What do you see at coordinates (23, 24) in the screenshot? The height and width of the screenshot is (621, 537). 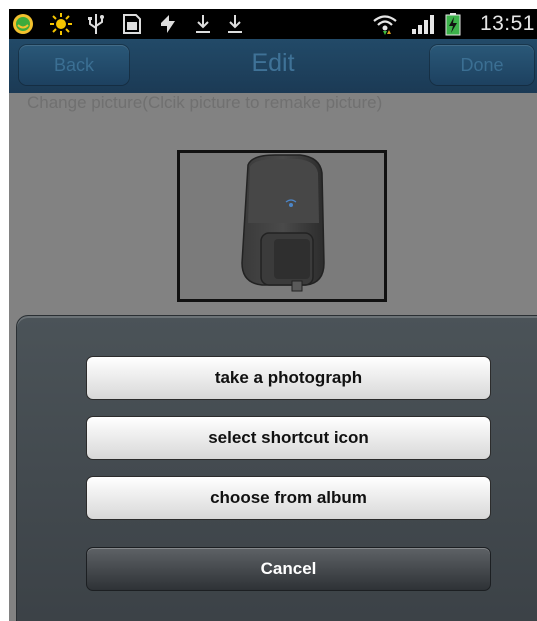 I see `emoji-icon` at bounding box center [23, 24].